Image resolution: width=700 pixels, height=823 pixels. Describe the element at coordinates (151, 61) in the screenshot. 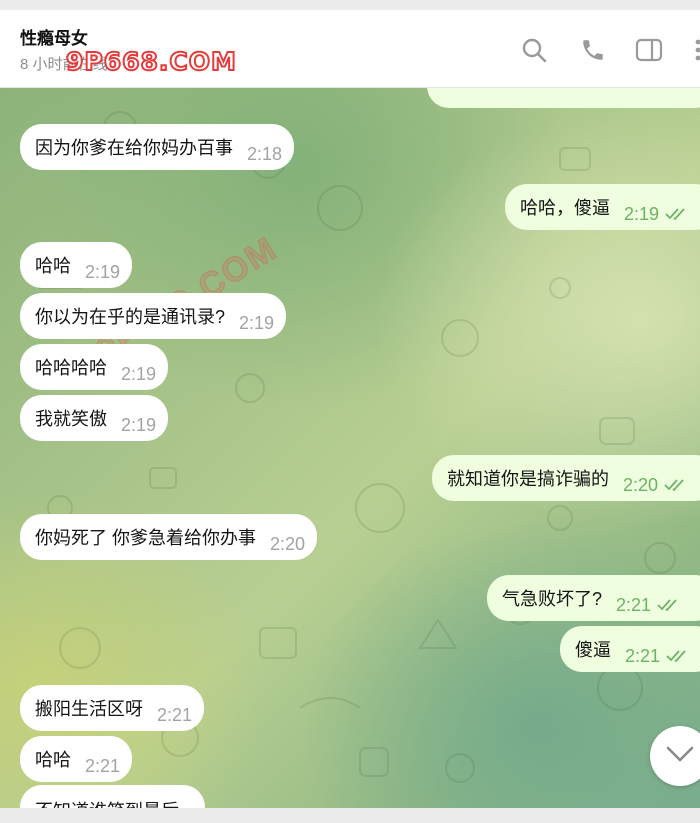

I see `watermark-logo: 9P668.COM` at that location.